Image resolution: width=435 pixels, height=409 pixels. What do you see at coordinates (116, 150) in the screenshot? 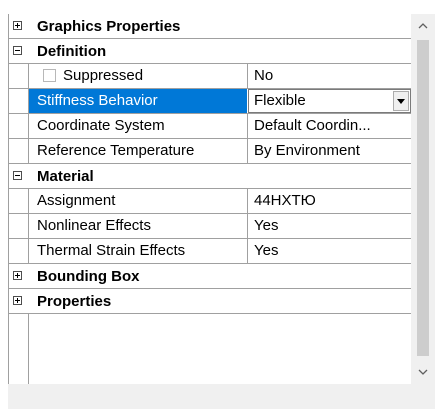
I see `property-name: Reference Temperature` at bounding box center [116, 150].